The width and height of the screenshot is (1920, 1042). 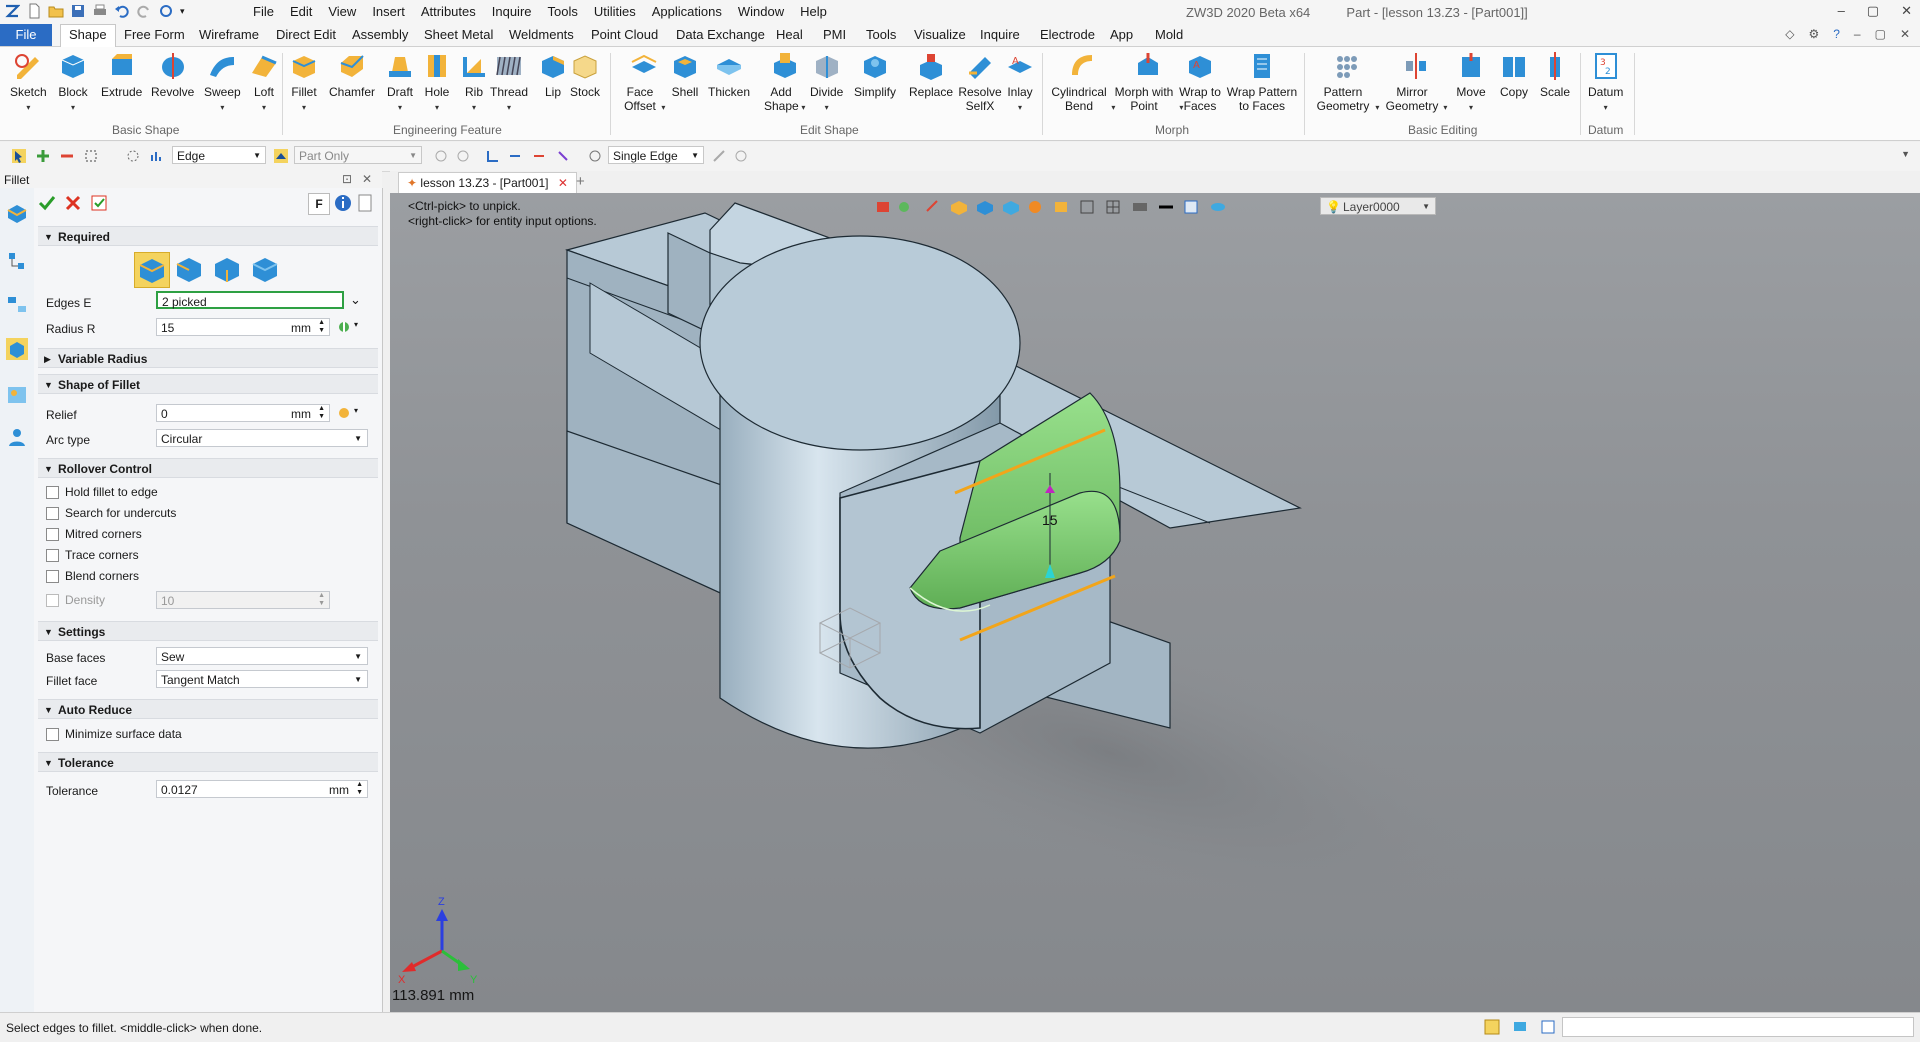 What do you see at coordinates (26, 35) in the screenshot?
I see `tab-file: File` at bounding box center [26, 35].